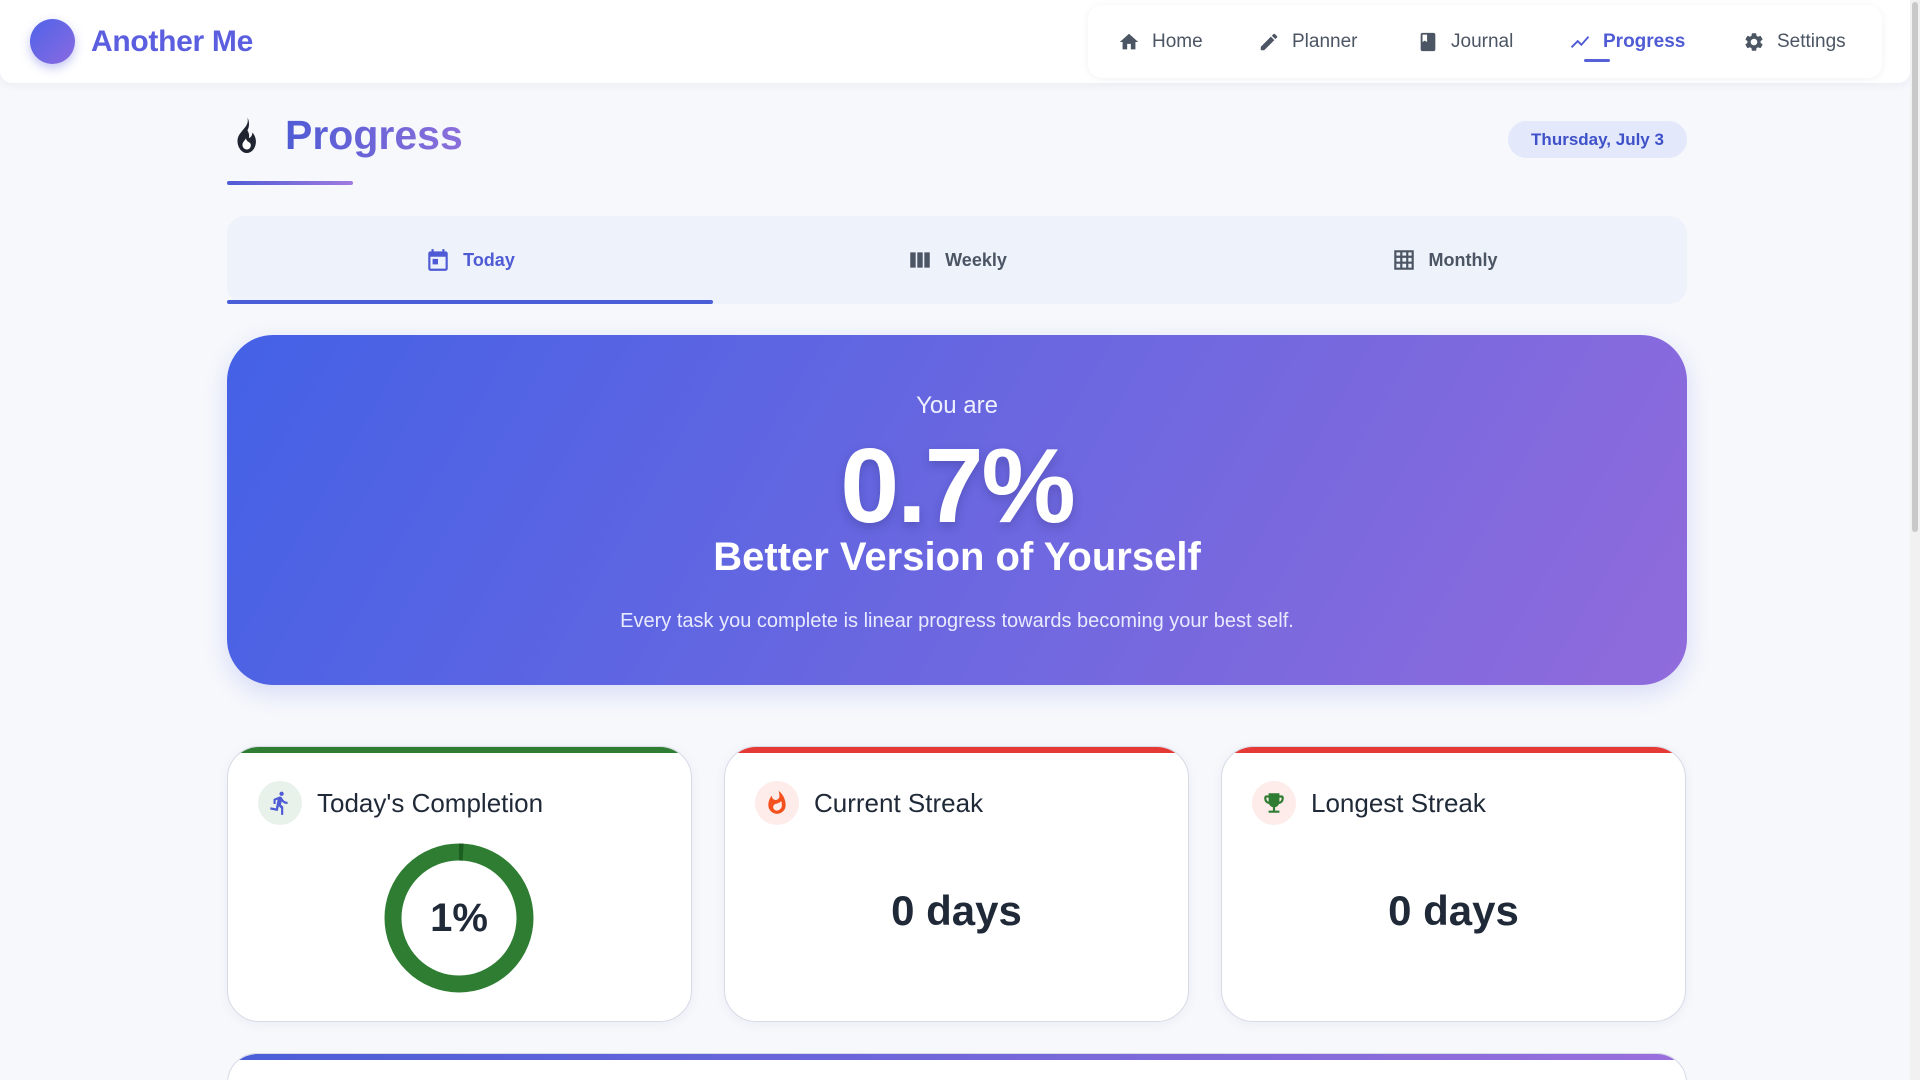  What do you see at coordinates (899, 802) in the screenshot?
I see `card-title: Current Streak` at bounding box center [899, 802].